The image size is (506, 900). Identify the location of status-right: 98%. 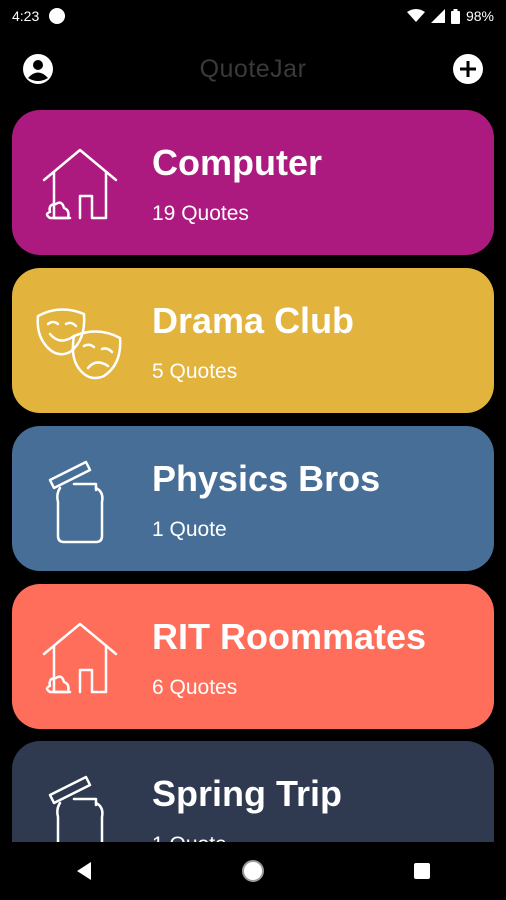
(450, 16).